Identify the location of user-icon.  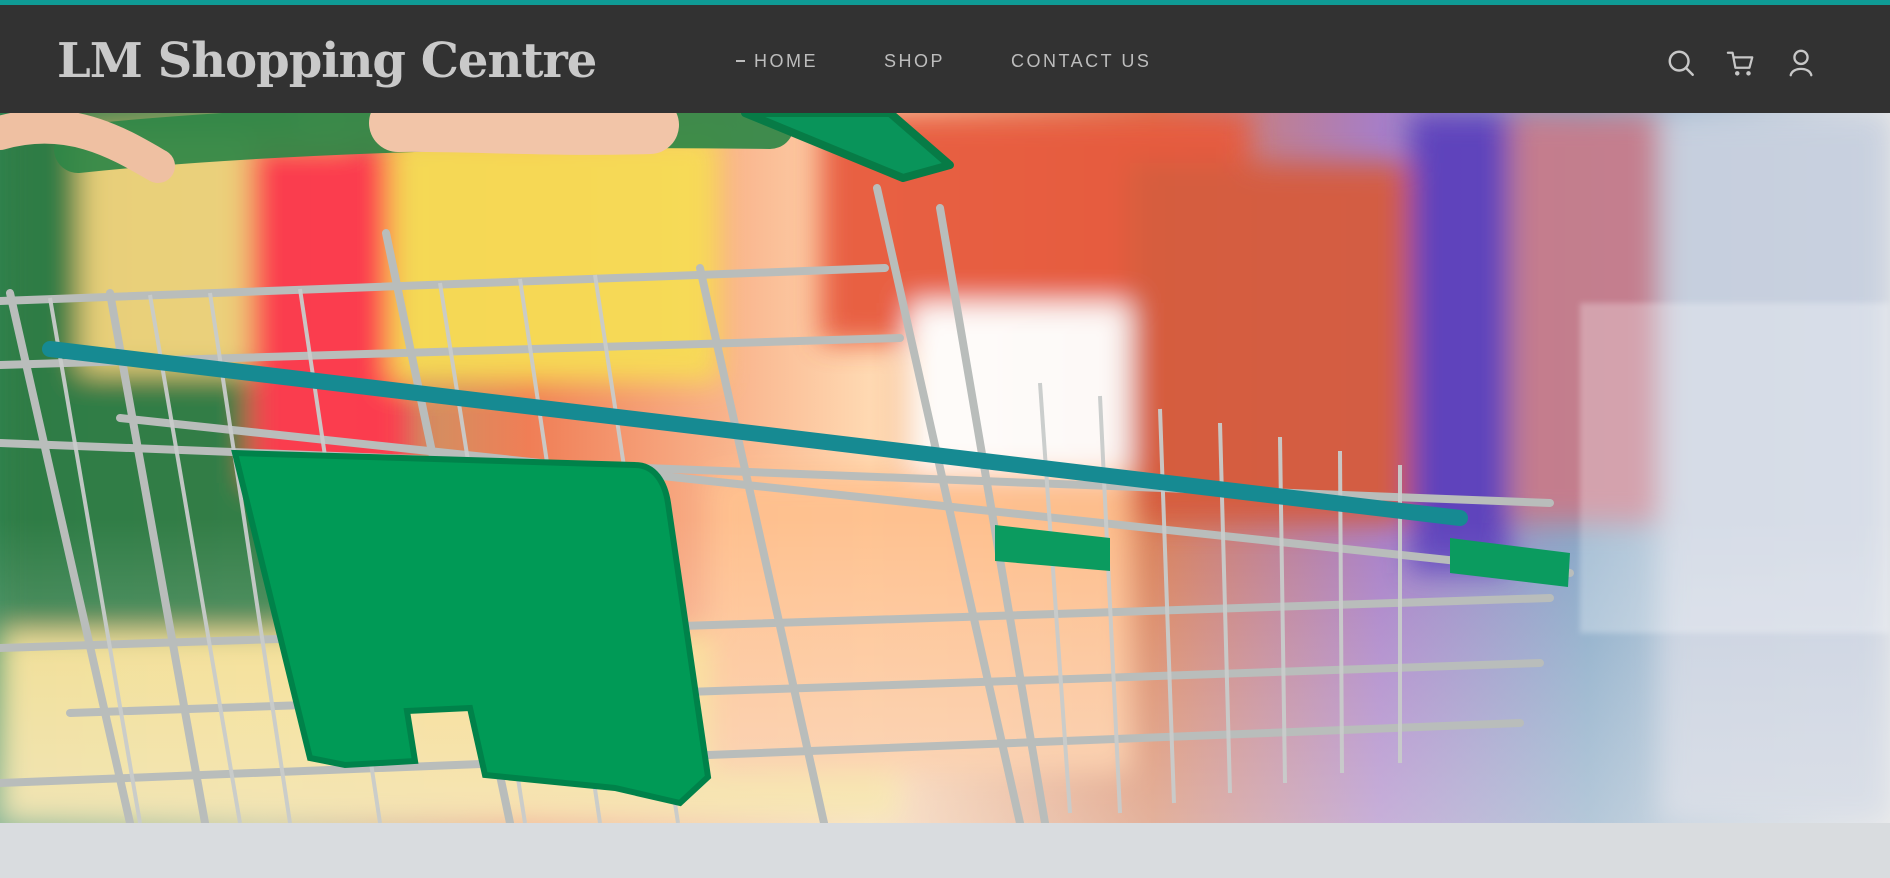
(1801, 63).